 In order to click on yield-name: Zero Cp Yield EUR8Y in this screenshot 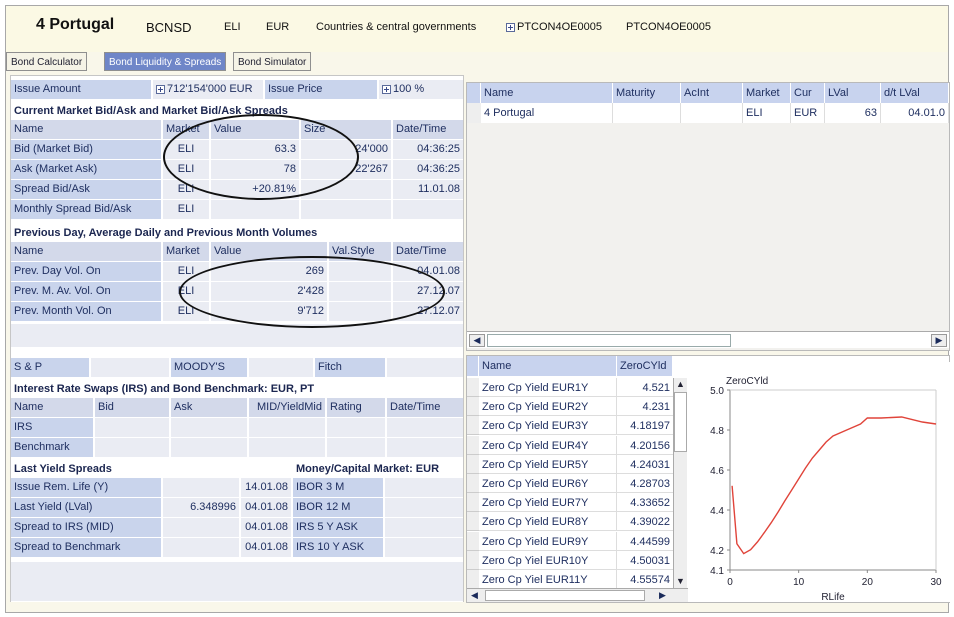, I will do `click(548, 522)`.